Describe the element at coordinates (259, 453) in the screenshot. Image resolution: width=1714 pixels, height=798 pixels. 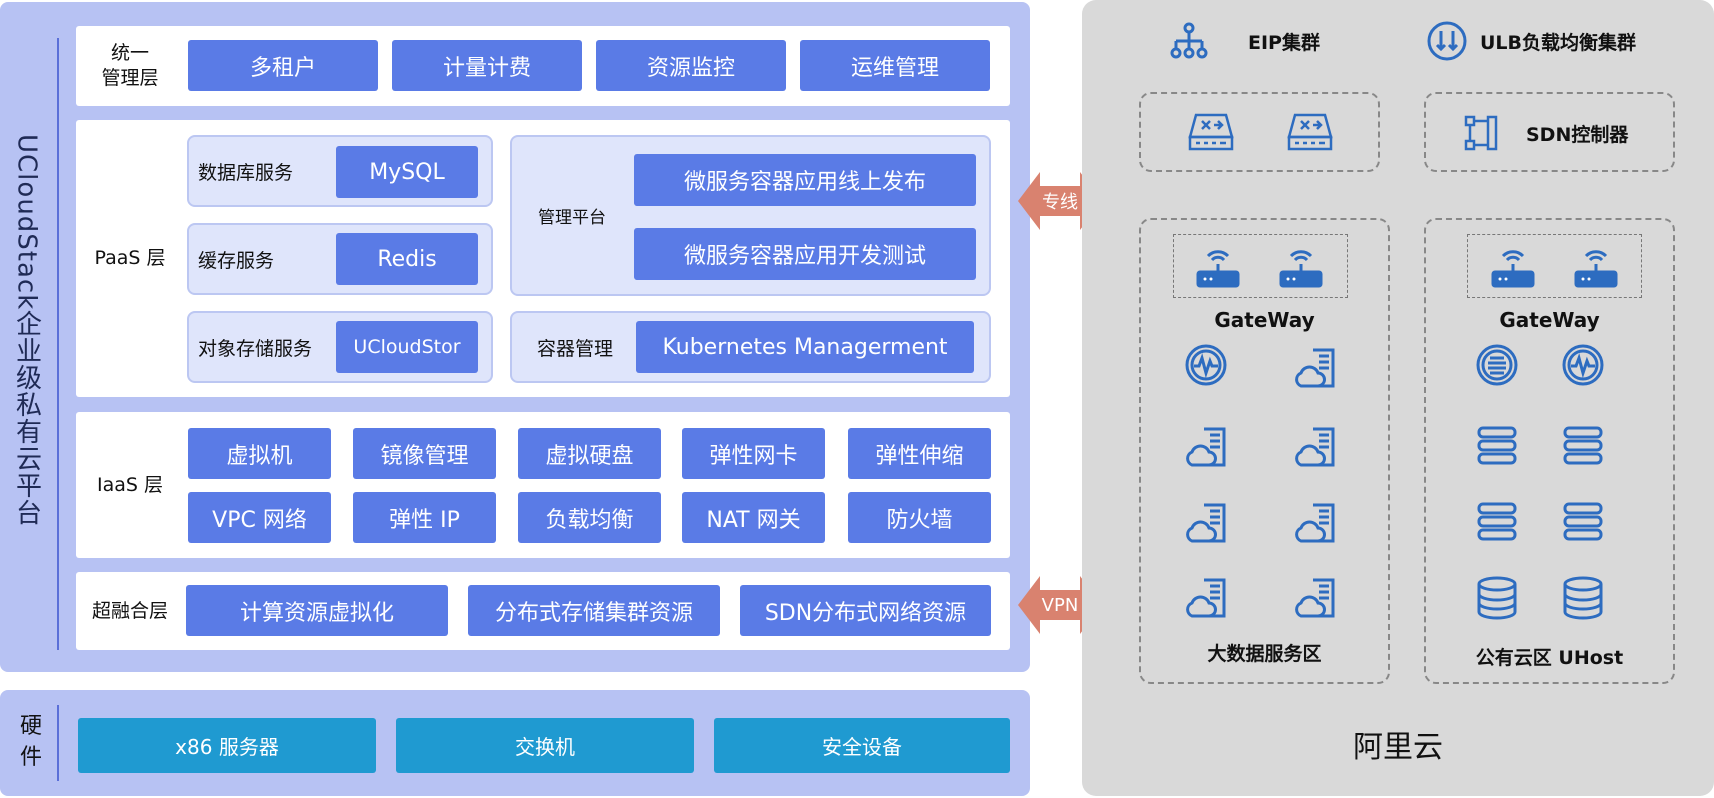
I see `vm-button: 虚拟机` at that location.